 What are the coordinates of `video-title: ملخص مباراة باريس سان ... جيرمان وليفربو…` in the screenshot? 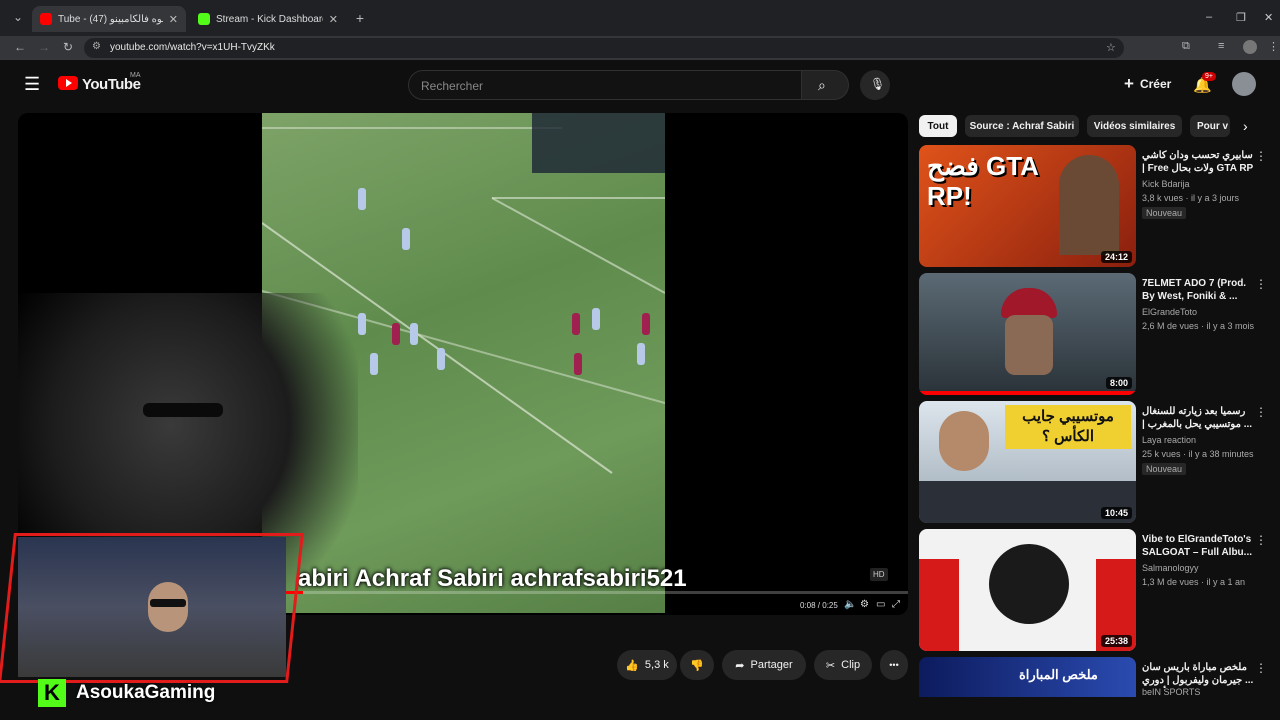 It's located at (1198, 674).